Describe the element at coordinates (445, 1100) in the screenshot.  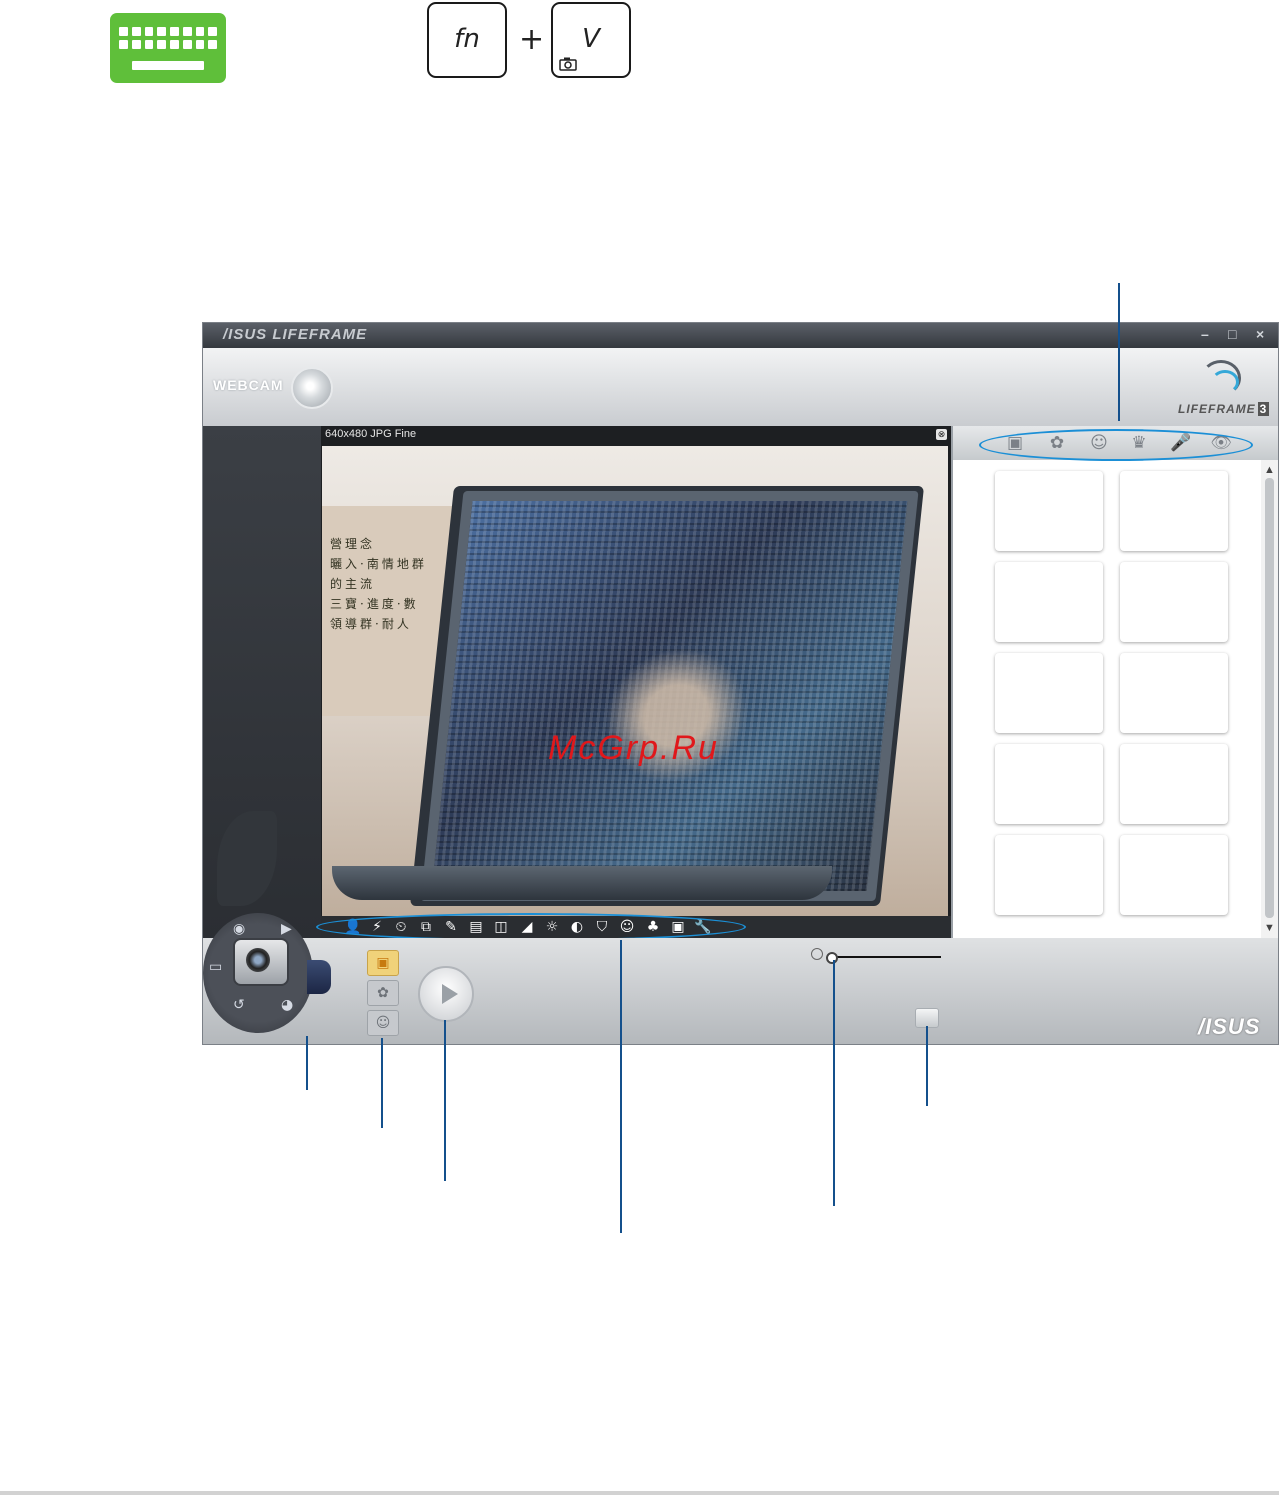
I see `callout-line-capture` at that location.